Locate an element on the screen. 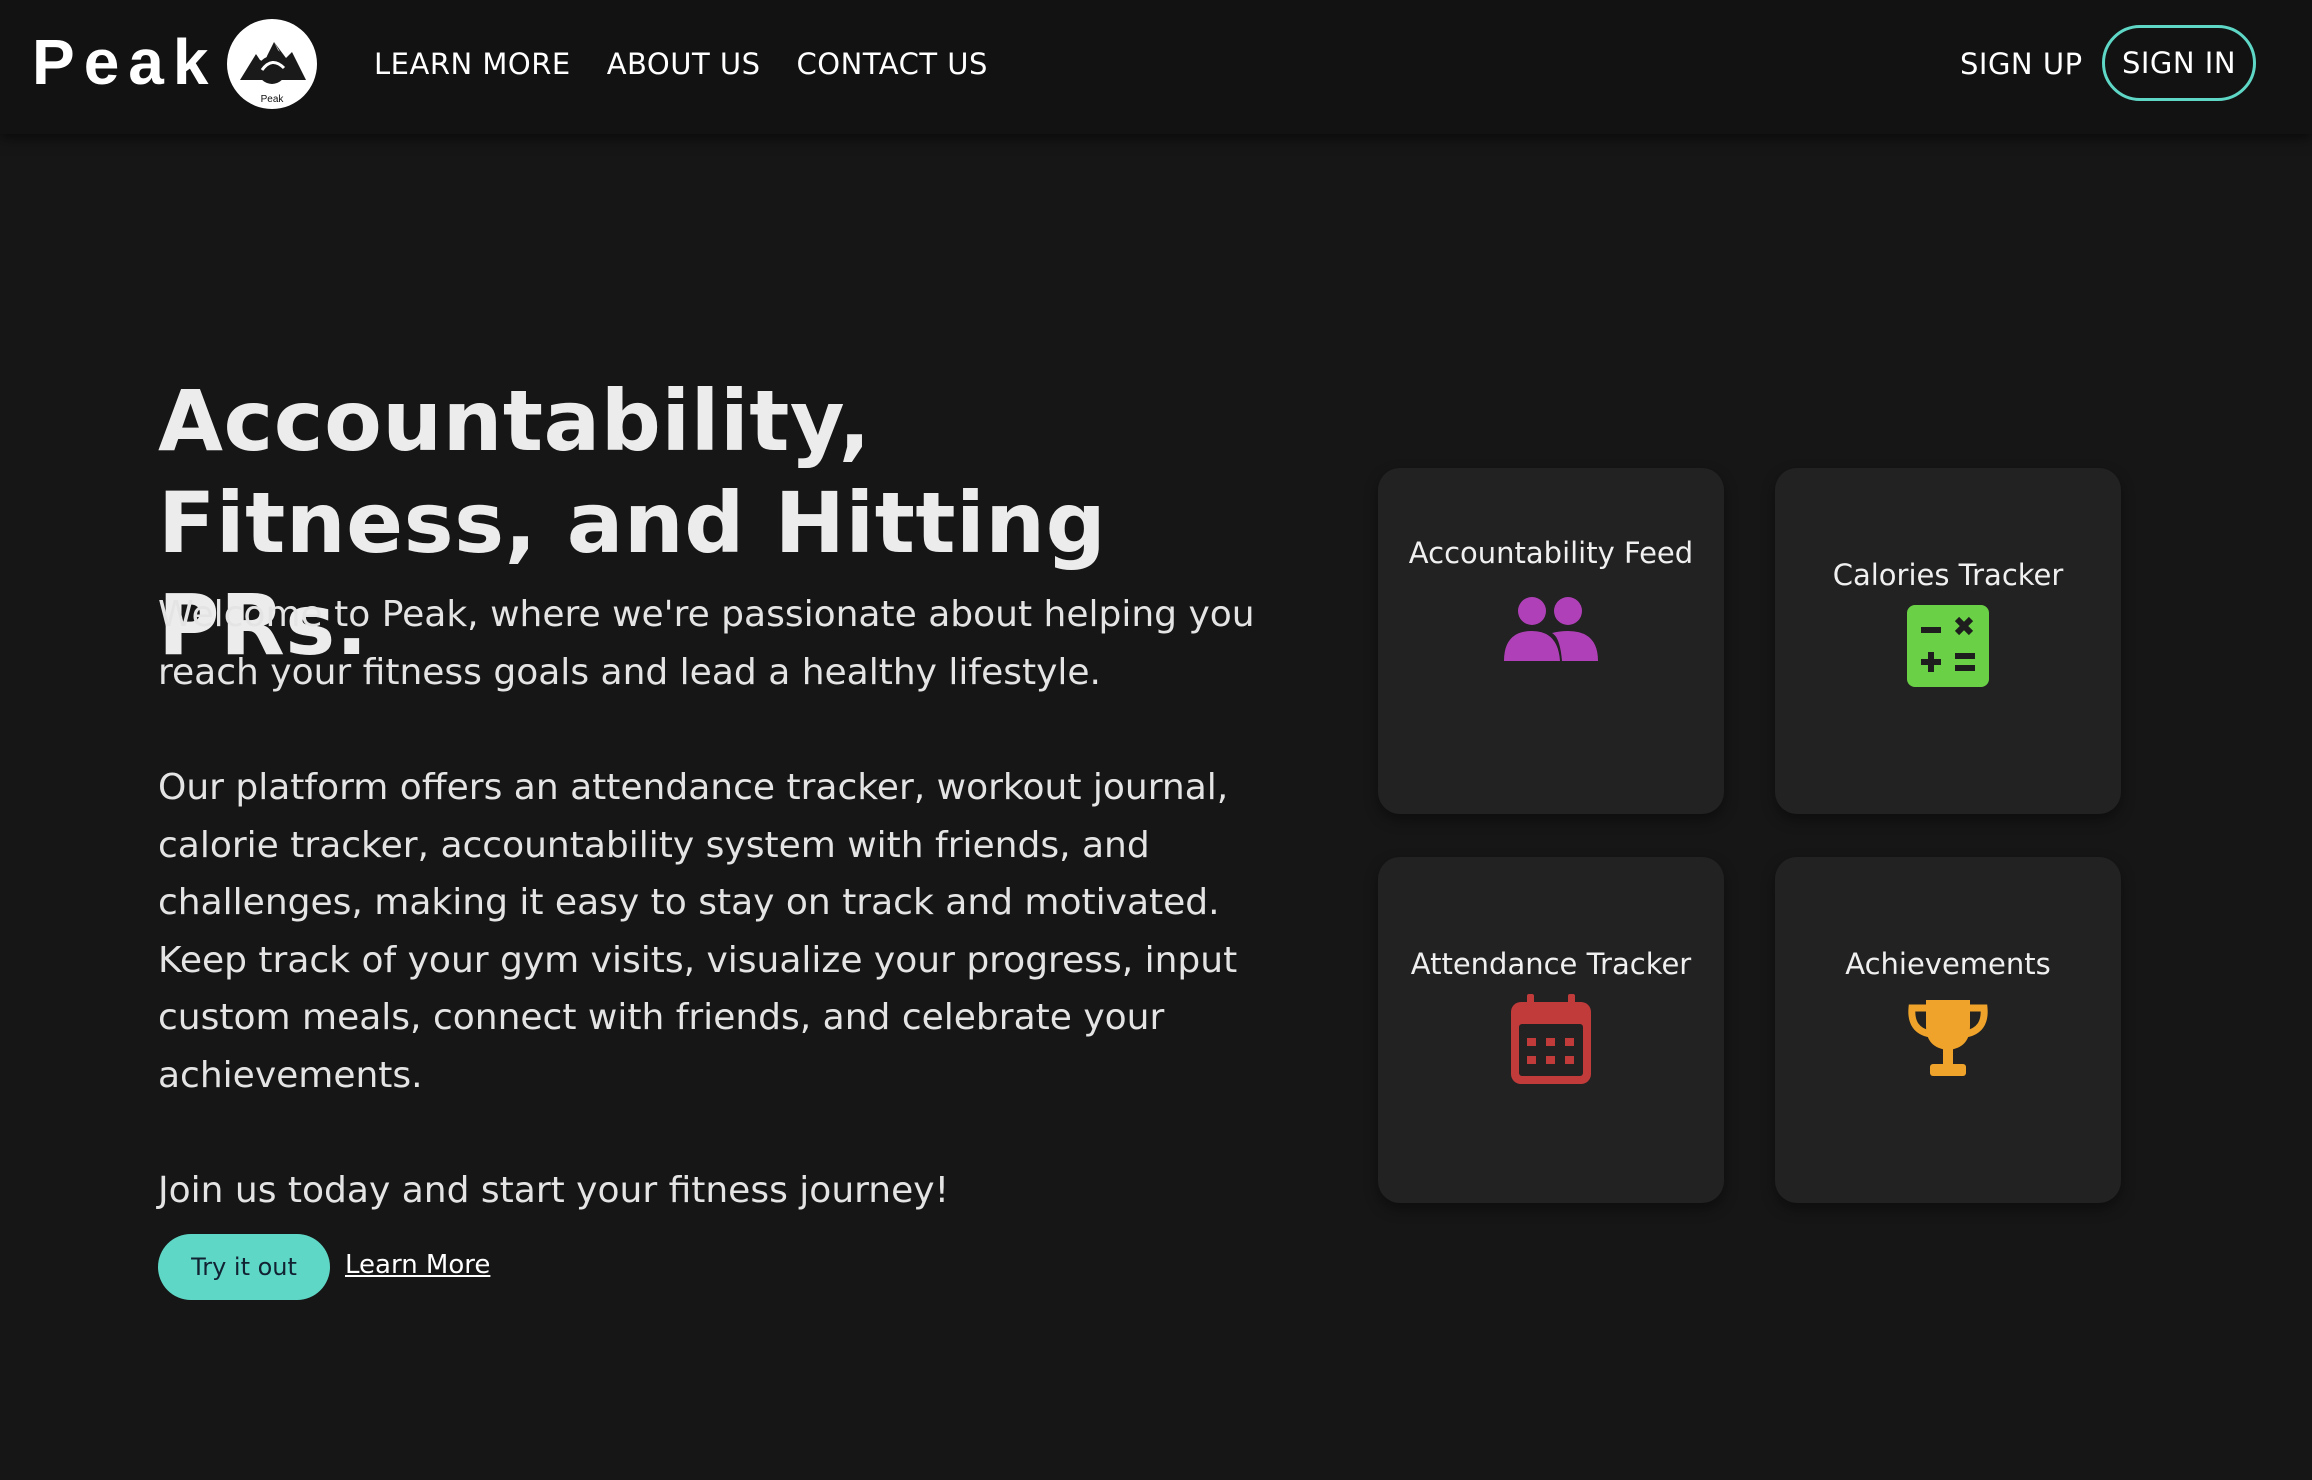 Image resolution: width=2312 pixels, height=1480 pixels. feature-card-calories-tracker: Calories Tracker is located at coordinates (1948, 641).